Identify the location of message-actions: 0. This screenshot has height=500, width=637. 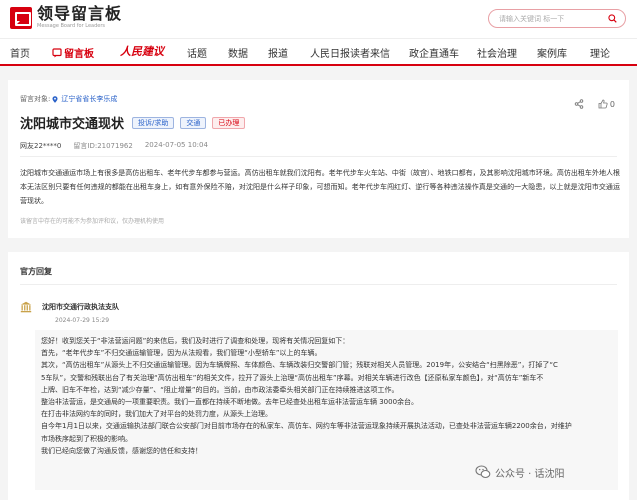
(594, 104).